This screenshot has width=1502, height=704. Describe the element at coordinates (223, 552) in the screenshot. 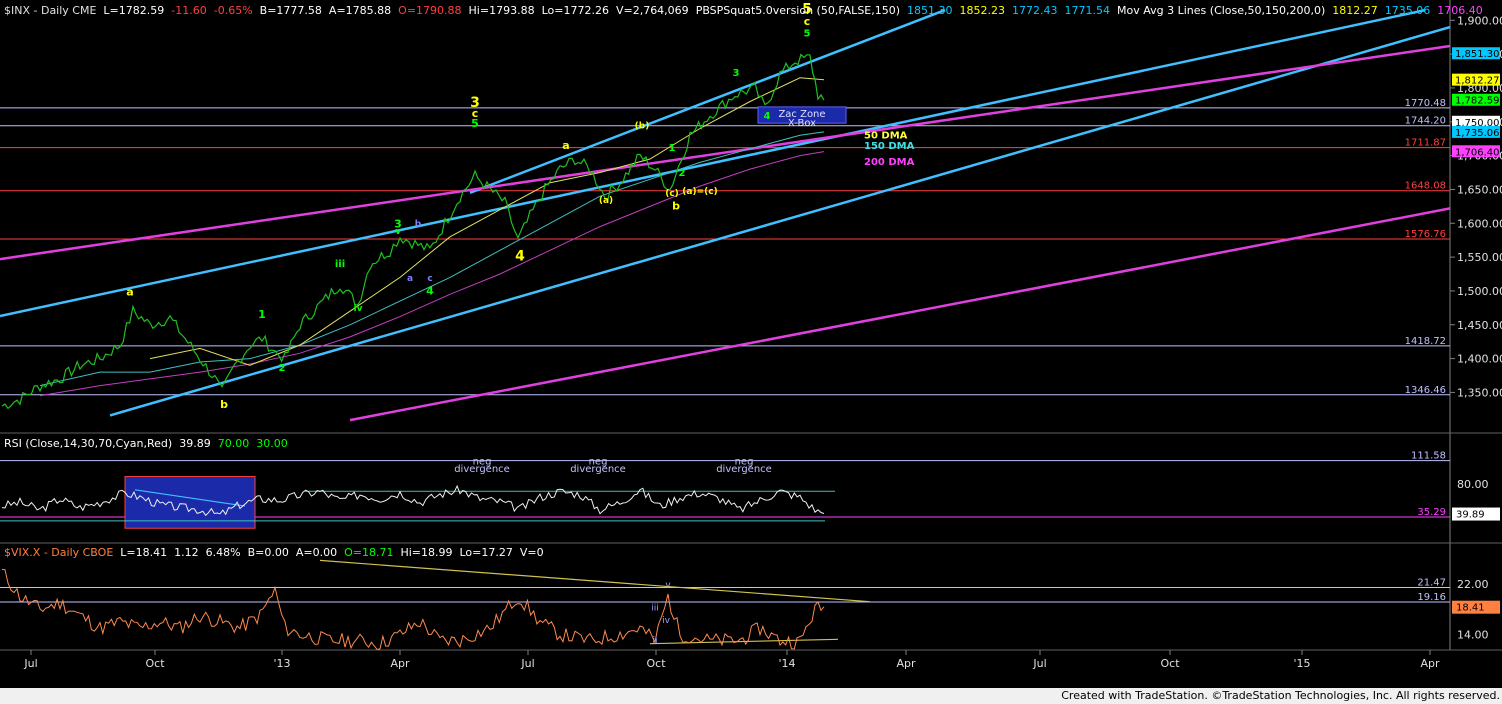

I see `vix-header-item: 6.48%` at that location.